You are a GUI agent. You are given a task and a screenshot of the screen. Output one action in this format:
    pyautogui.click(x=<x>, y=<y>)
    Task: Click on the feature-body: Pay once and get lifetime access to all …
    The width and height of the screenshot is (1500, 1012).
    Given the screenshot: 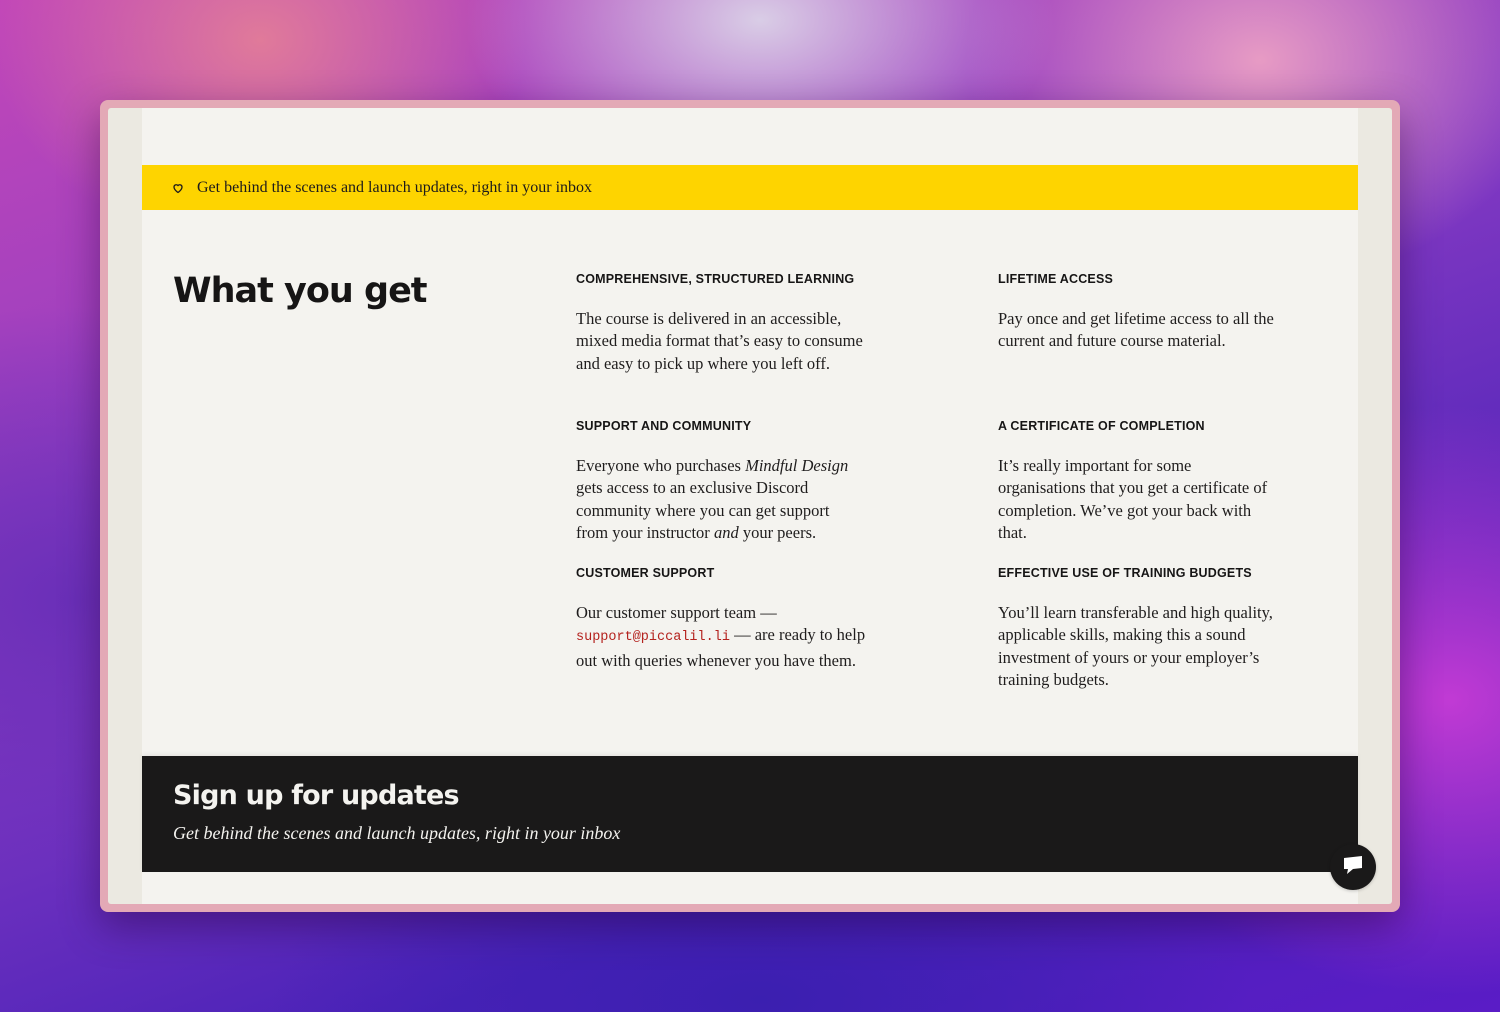 What is the action you would take?
    pyautogui.click(x=1136, y=330)
    